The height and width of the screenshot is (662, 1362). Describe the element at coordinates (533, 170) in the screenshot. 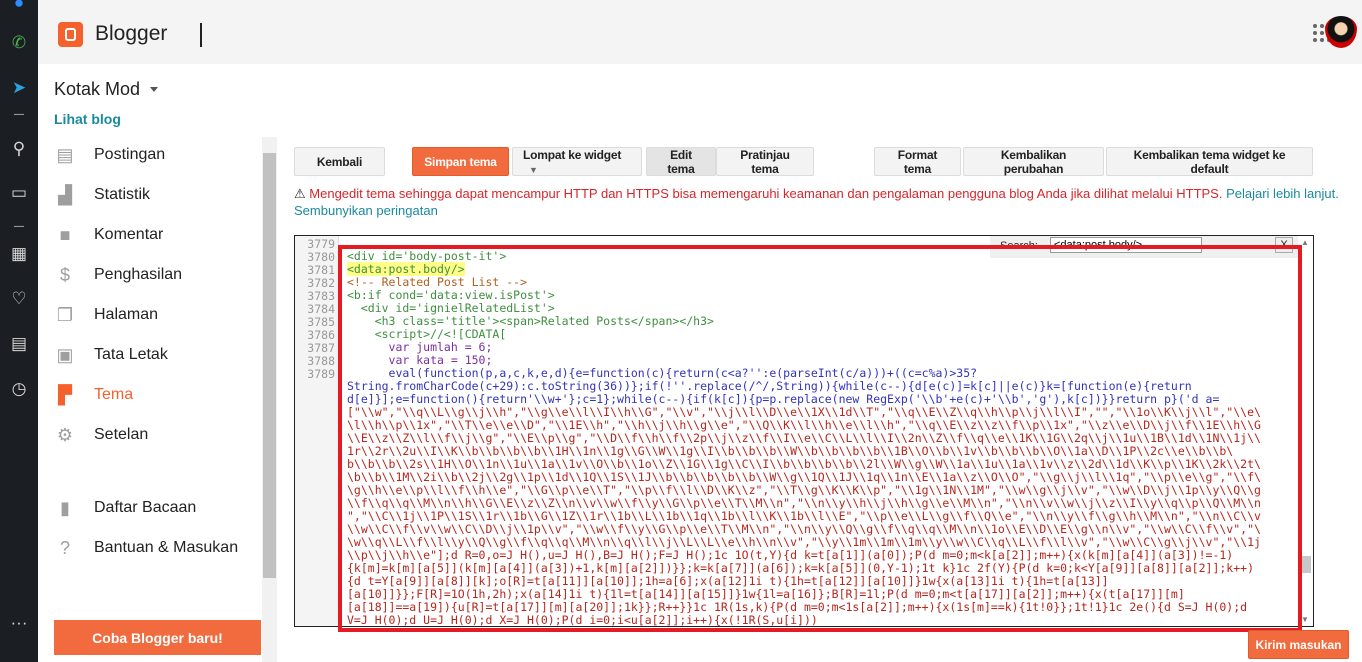

I see `caret-down-icon: ▼` at that location.